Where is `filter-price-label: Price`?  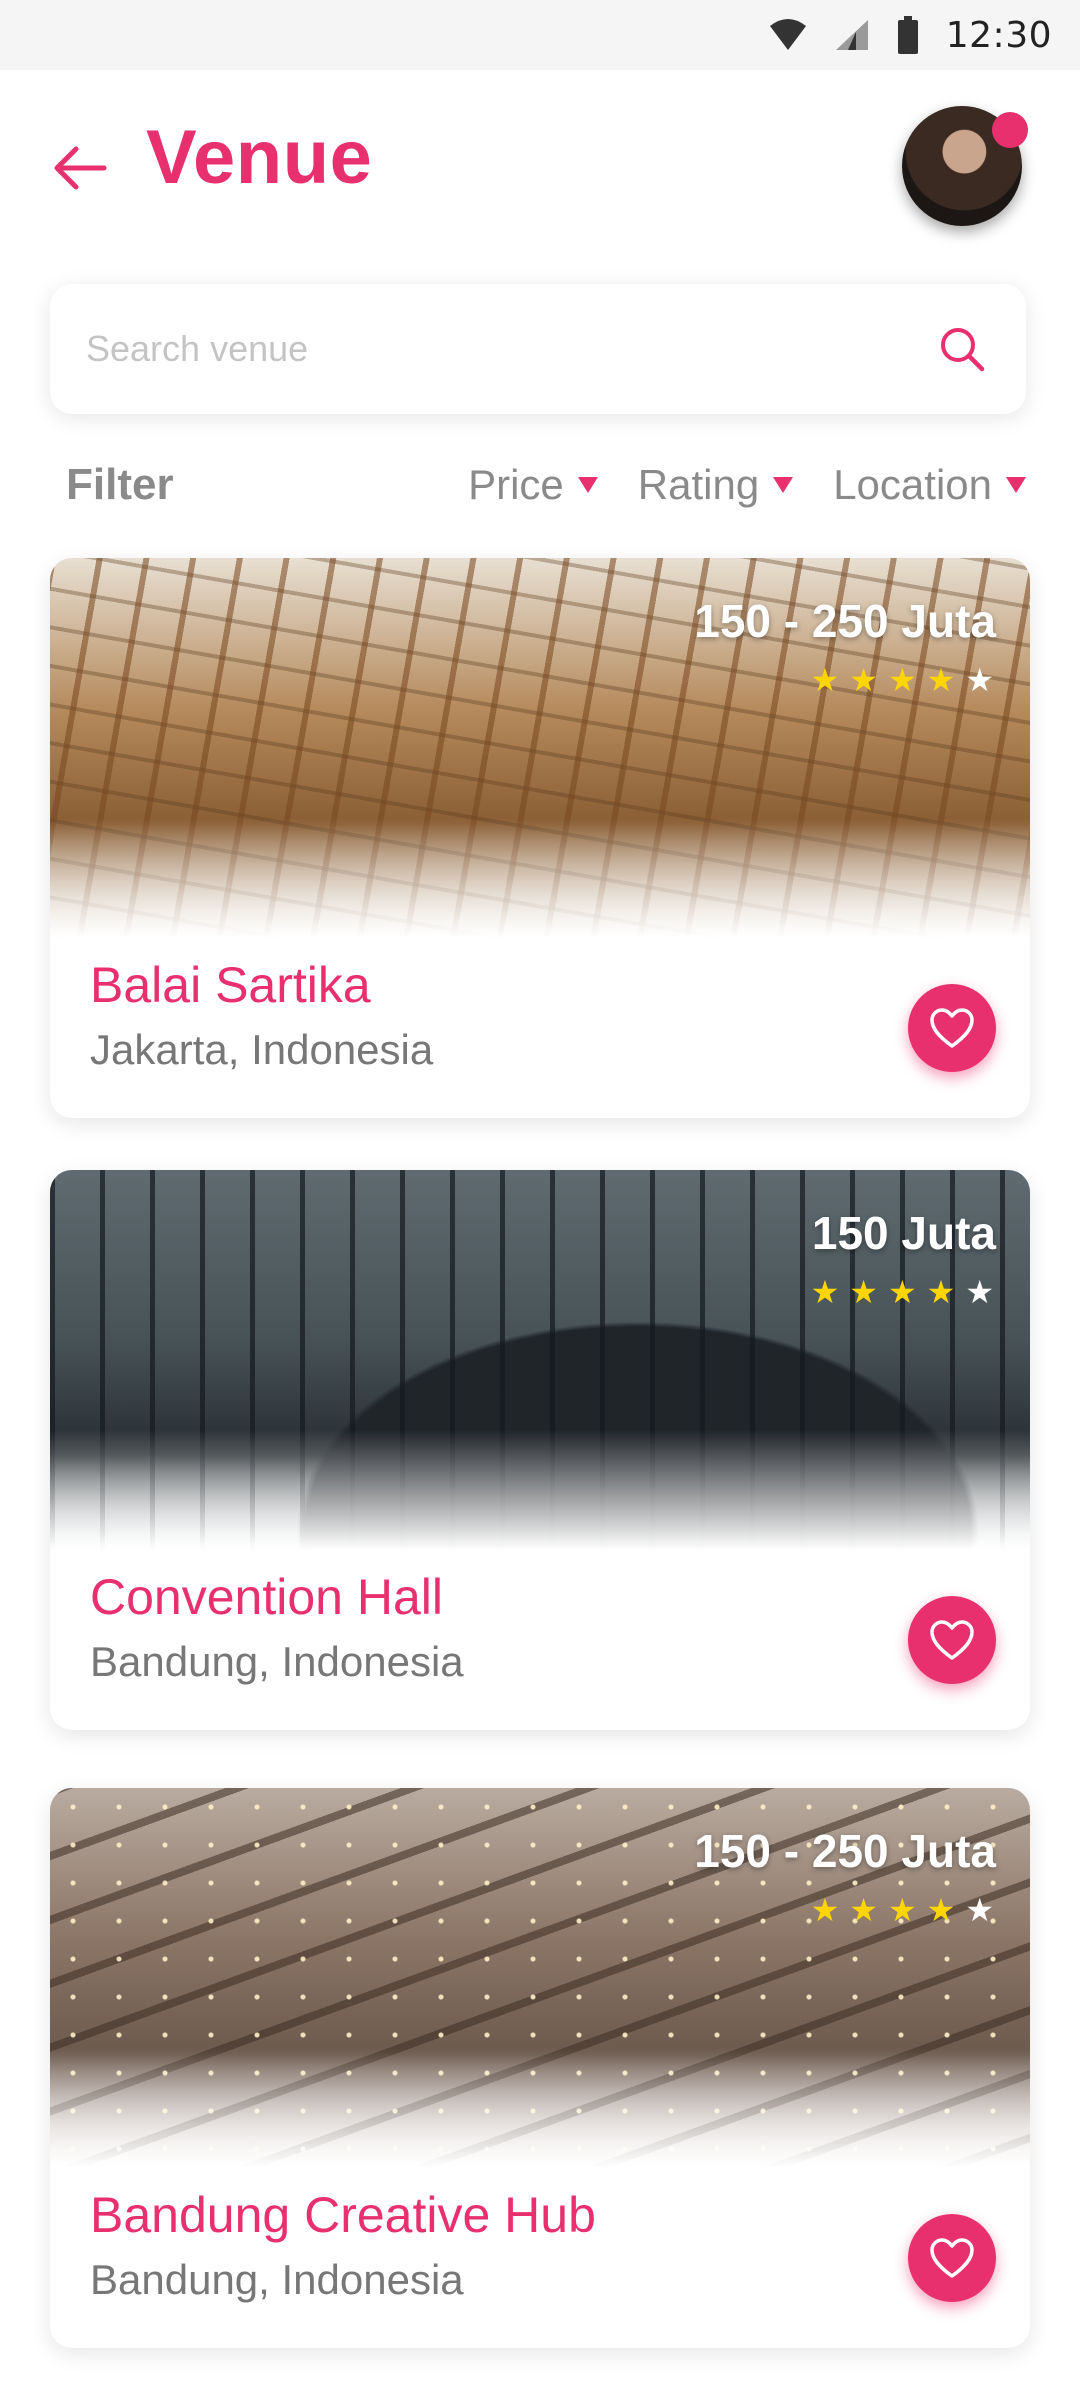
filter-price-label: Price is located at coordinates (516, 484).